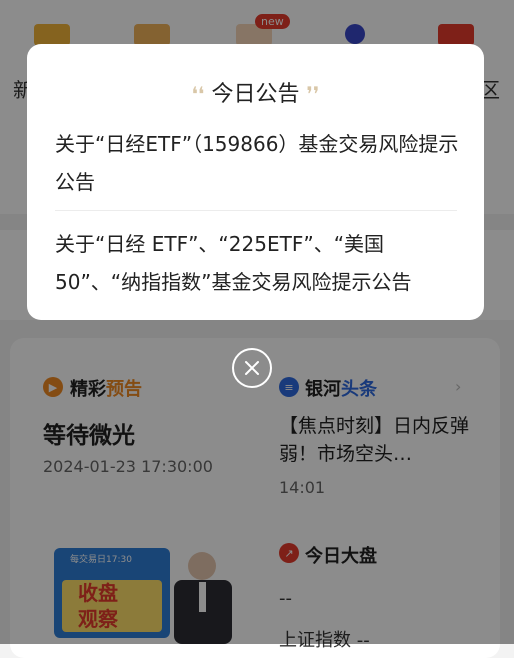 This screenshot has height=658, width=514. What do you see at coordinates (257, 163) in the screenshot?
I see `notice-item: 关于“日经ETF”（159866）基金交易风险提示公告` at bounding box center [257, 163].